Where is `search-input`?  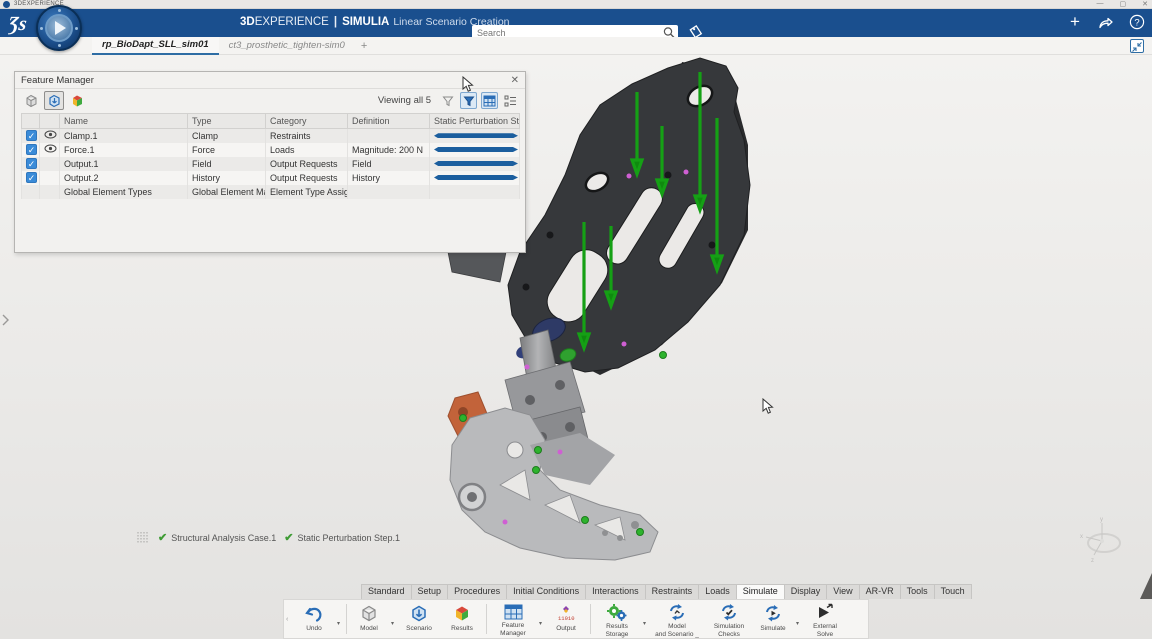
search-input is located at coordinates (567, 32).